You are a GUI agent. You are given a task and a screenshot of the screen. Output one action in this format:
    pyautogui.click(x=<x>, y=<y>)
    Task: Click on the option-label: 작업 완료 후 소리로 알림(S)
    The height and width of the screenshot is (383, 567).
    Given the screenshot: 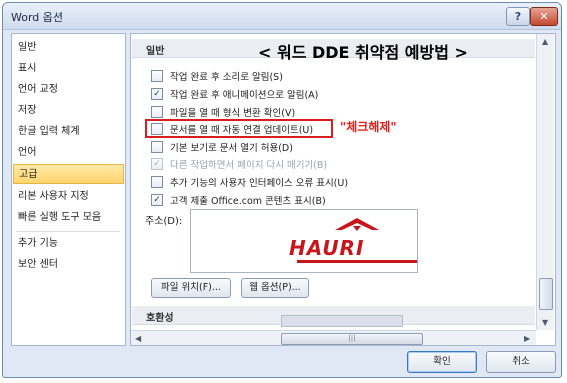 What is the action you would take?
    pyautogui.click(x=226, y=77)
    